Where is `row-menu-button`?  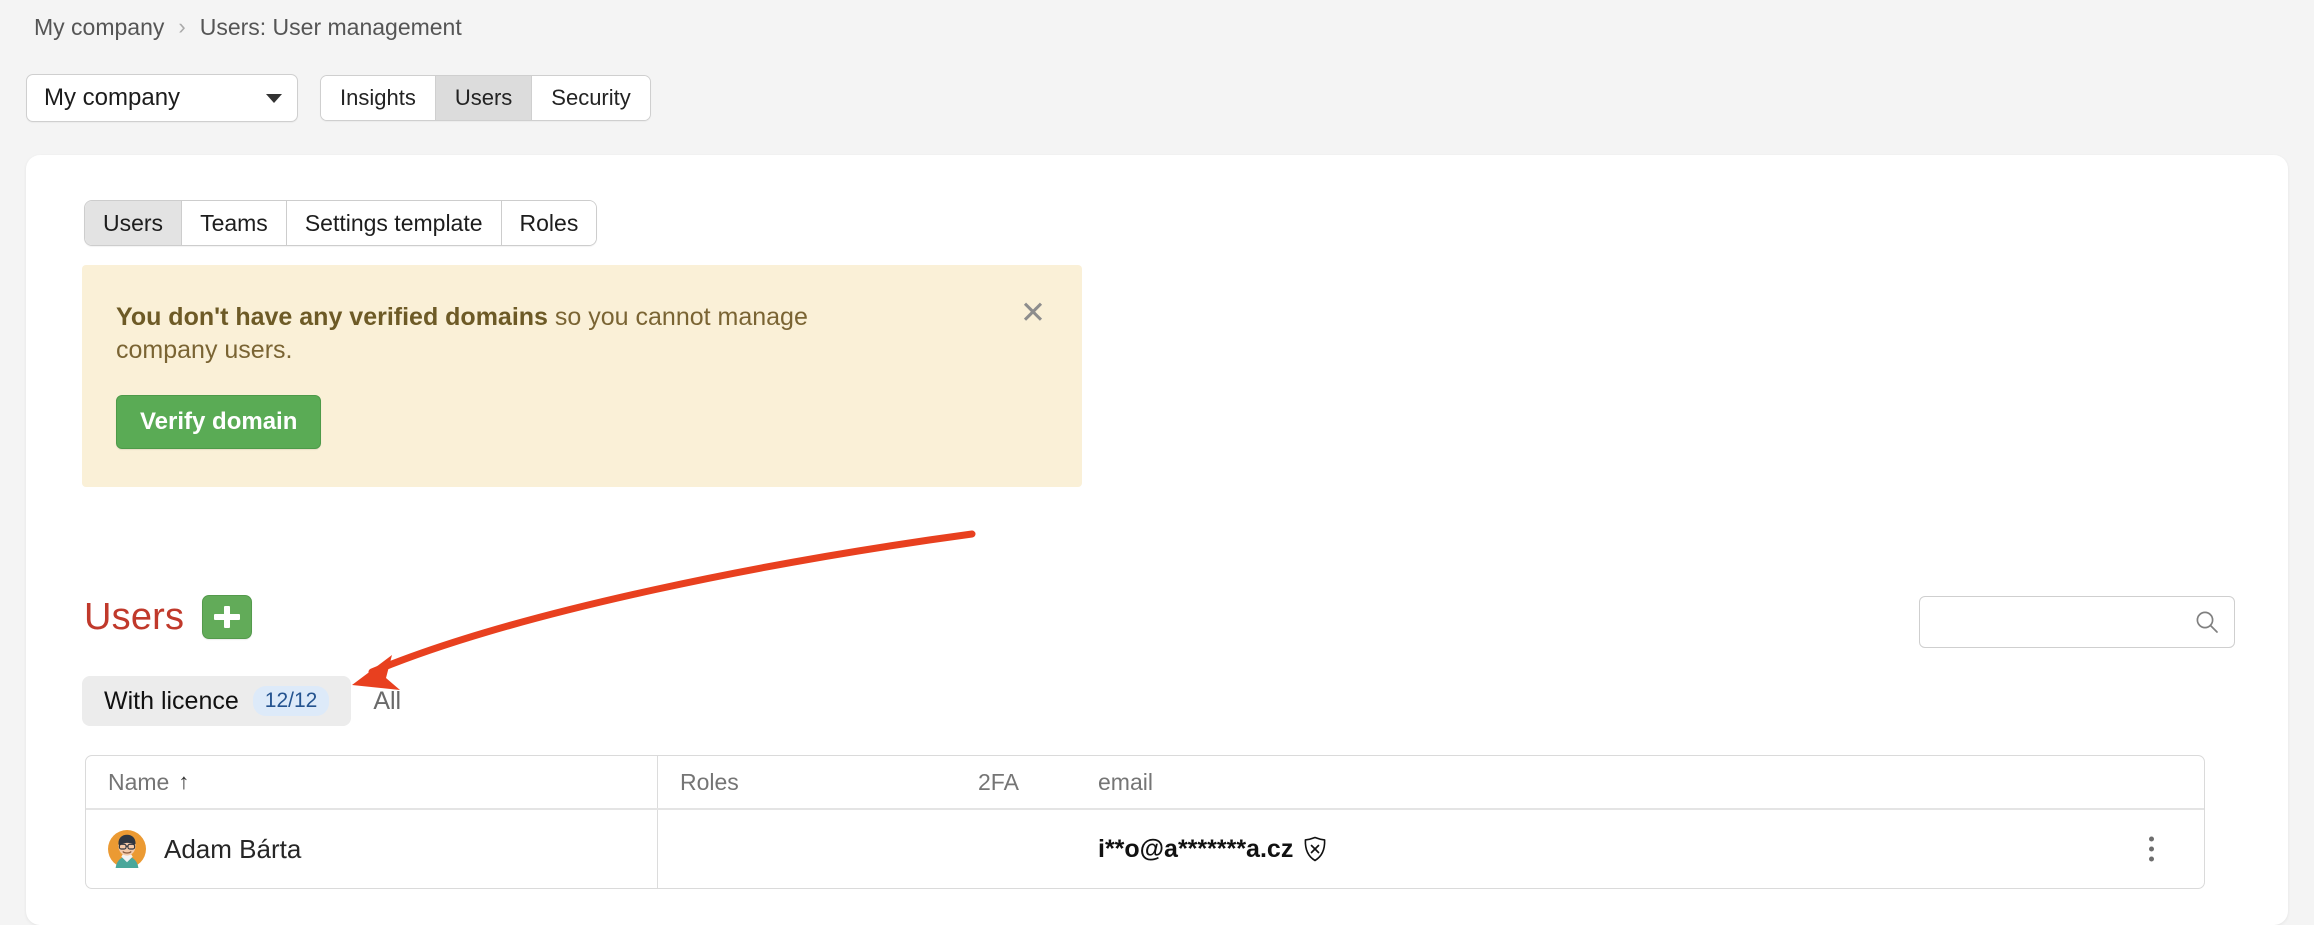 row-menu-button is located at coordinates (2151, 849).